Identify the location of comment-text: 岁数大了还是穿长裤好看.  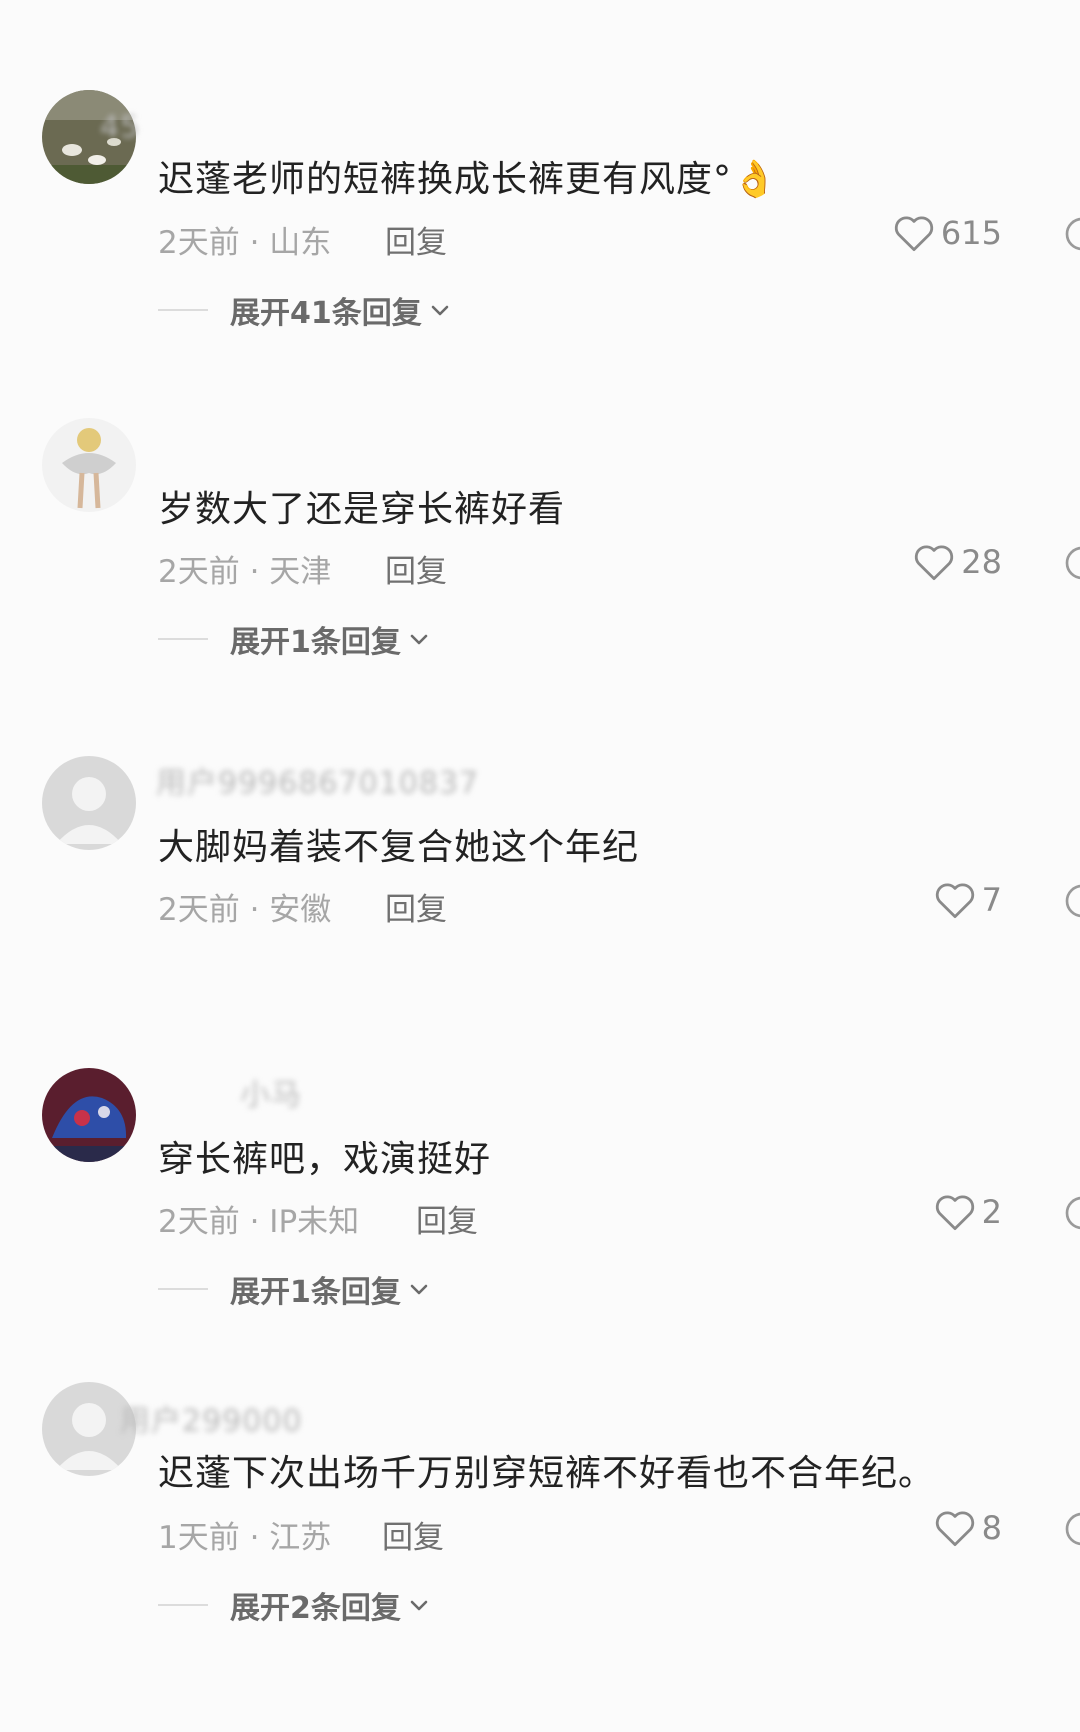
(362, 509).